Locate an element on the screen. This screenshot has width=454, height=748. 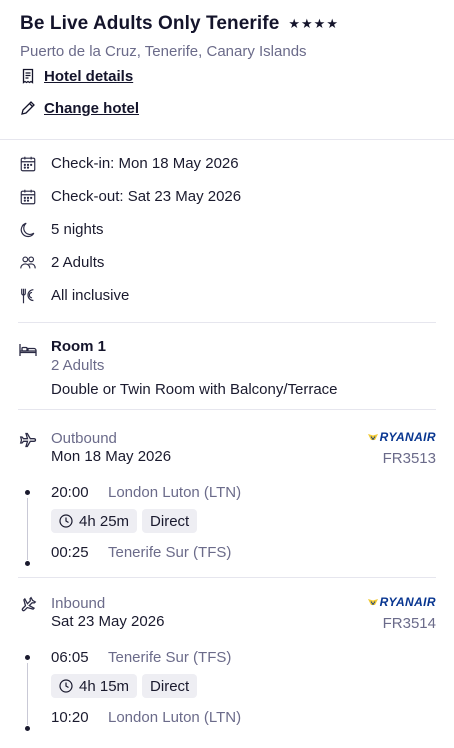
arrive-place: Tenerife Sur (TFS) is located at coordinates (170, 552).